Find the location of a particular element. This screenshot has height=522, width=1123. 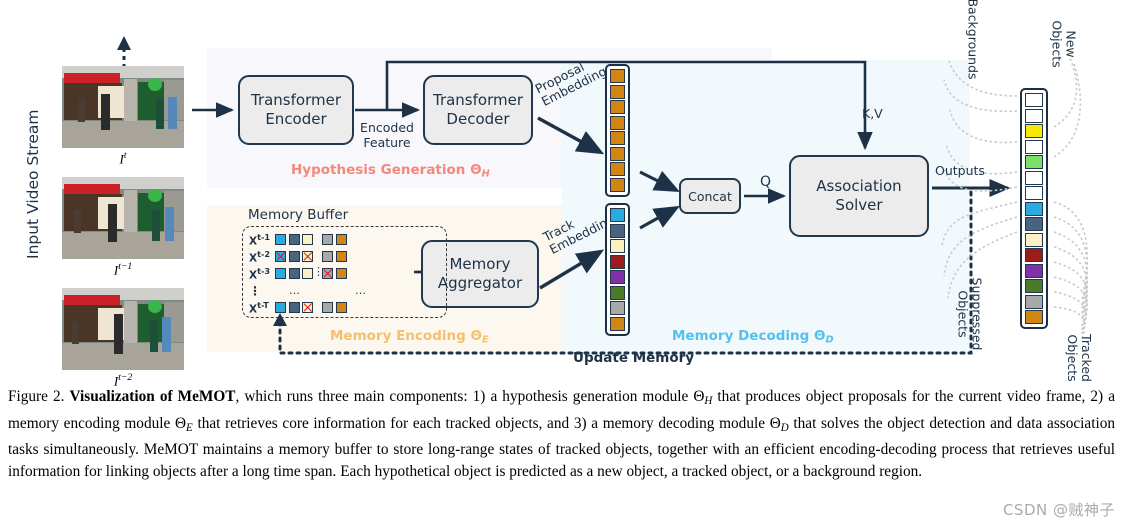

memory-encoding-label: Memory Encoding ΘE is located at coordinates (409, 337).